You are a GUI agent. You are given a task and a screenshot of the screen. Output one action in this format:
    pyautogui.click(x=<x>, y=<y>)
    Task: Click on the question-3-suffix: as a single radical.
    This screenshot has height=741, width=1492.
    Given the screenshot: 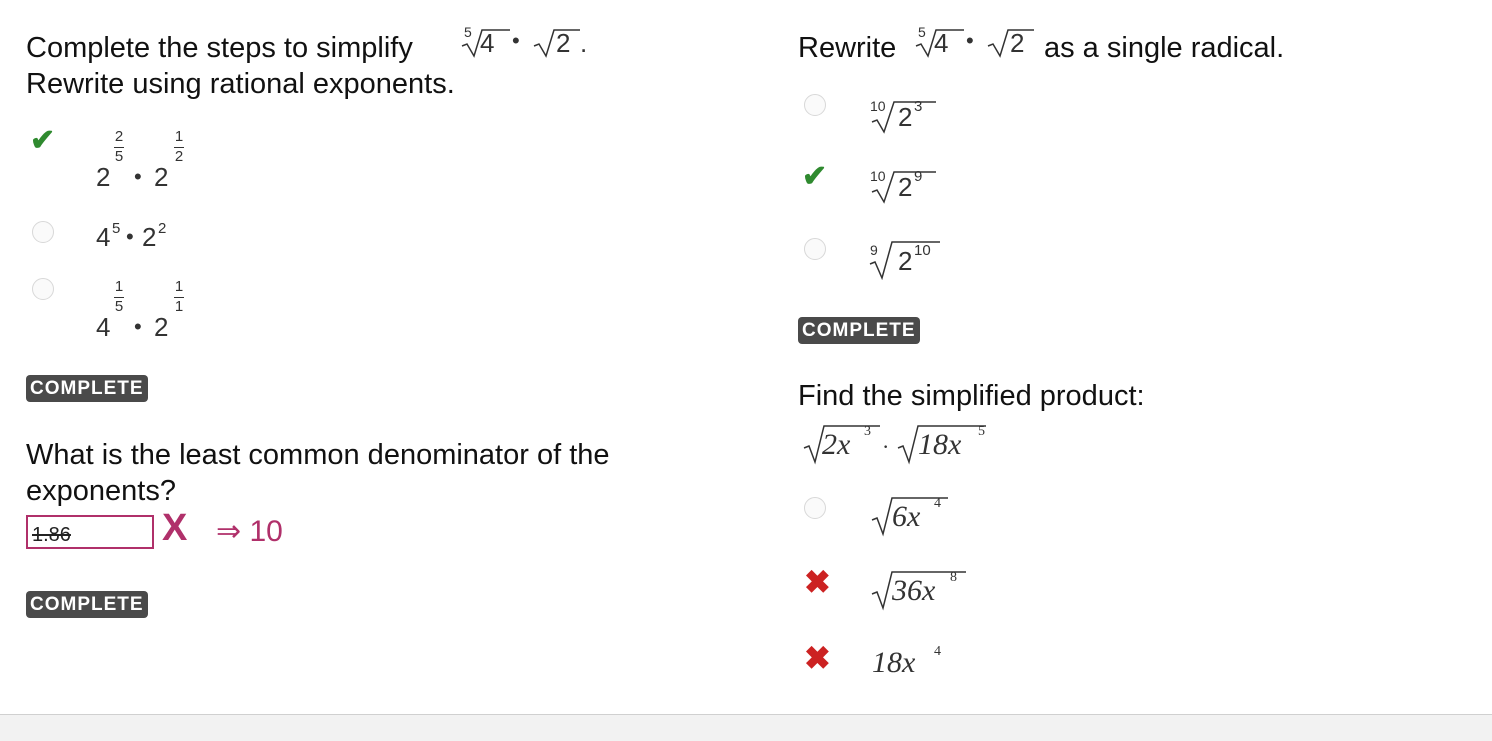 What is the action you would take?
    pyautogui.click(x=1164, y=48)
    